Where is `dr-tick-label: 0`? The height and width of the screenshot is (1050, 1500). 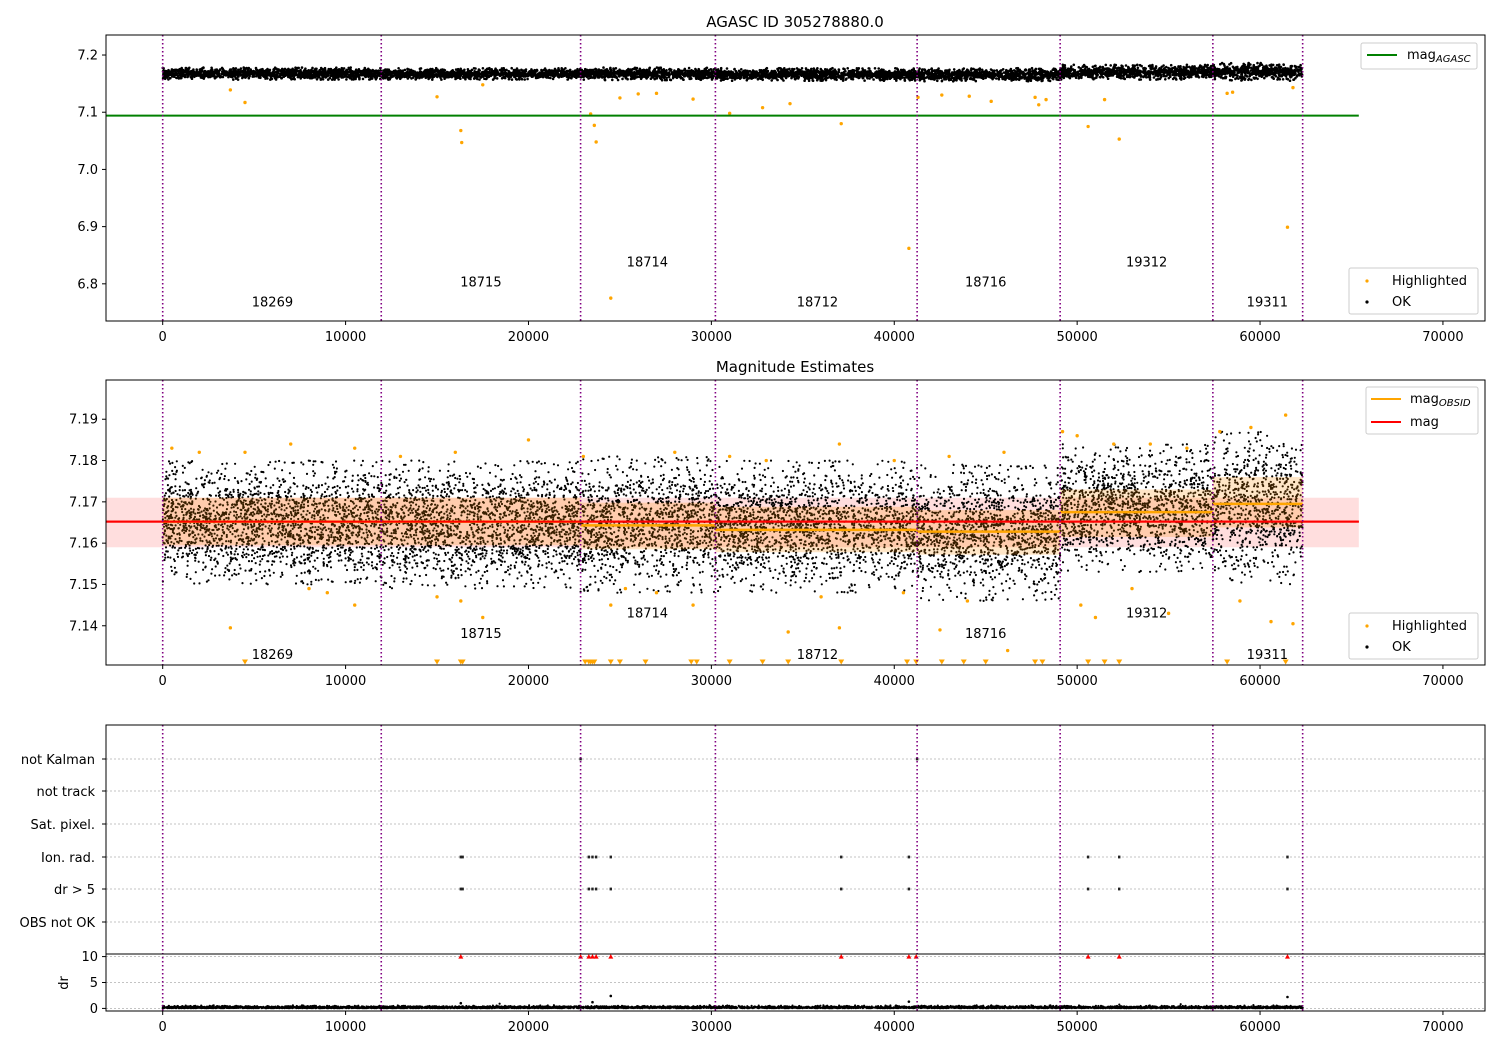
dr-tick-label: 0 is located at coordinates (94, 1009).